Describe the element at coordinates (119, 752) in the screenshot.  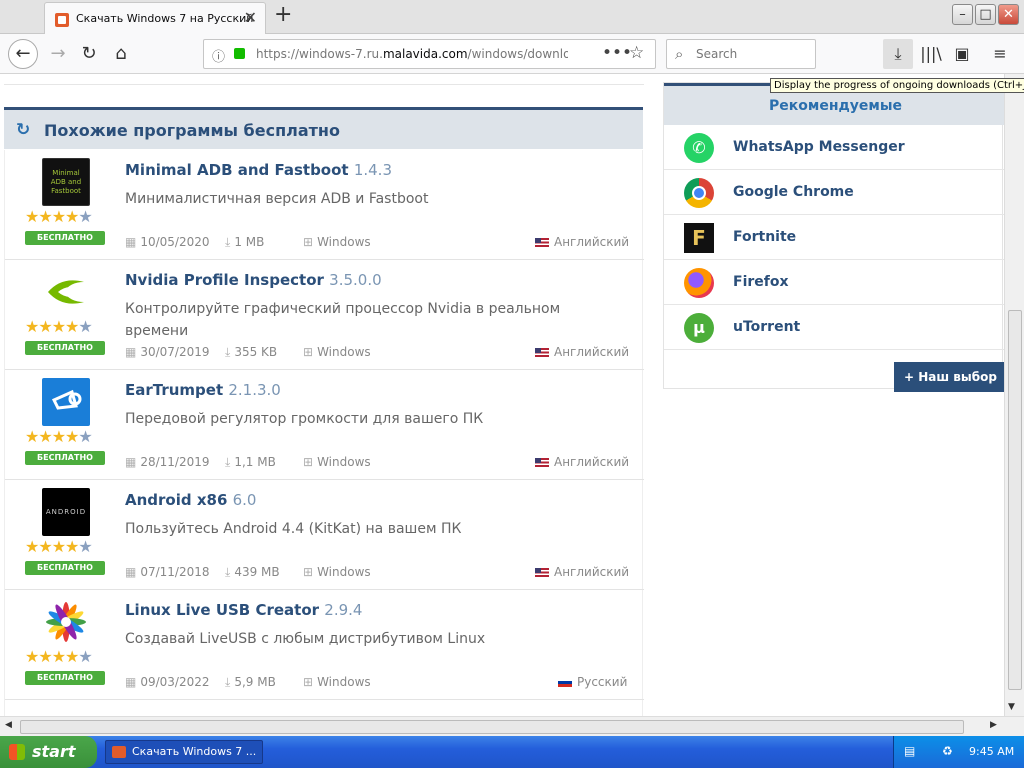
I see `browser-window-icon` at that location.